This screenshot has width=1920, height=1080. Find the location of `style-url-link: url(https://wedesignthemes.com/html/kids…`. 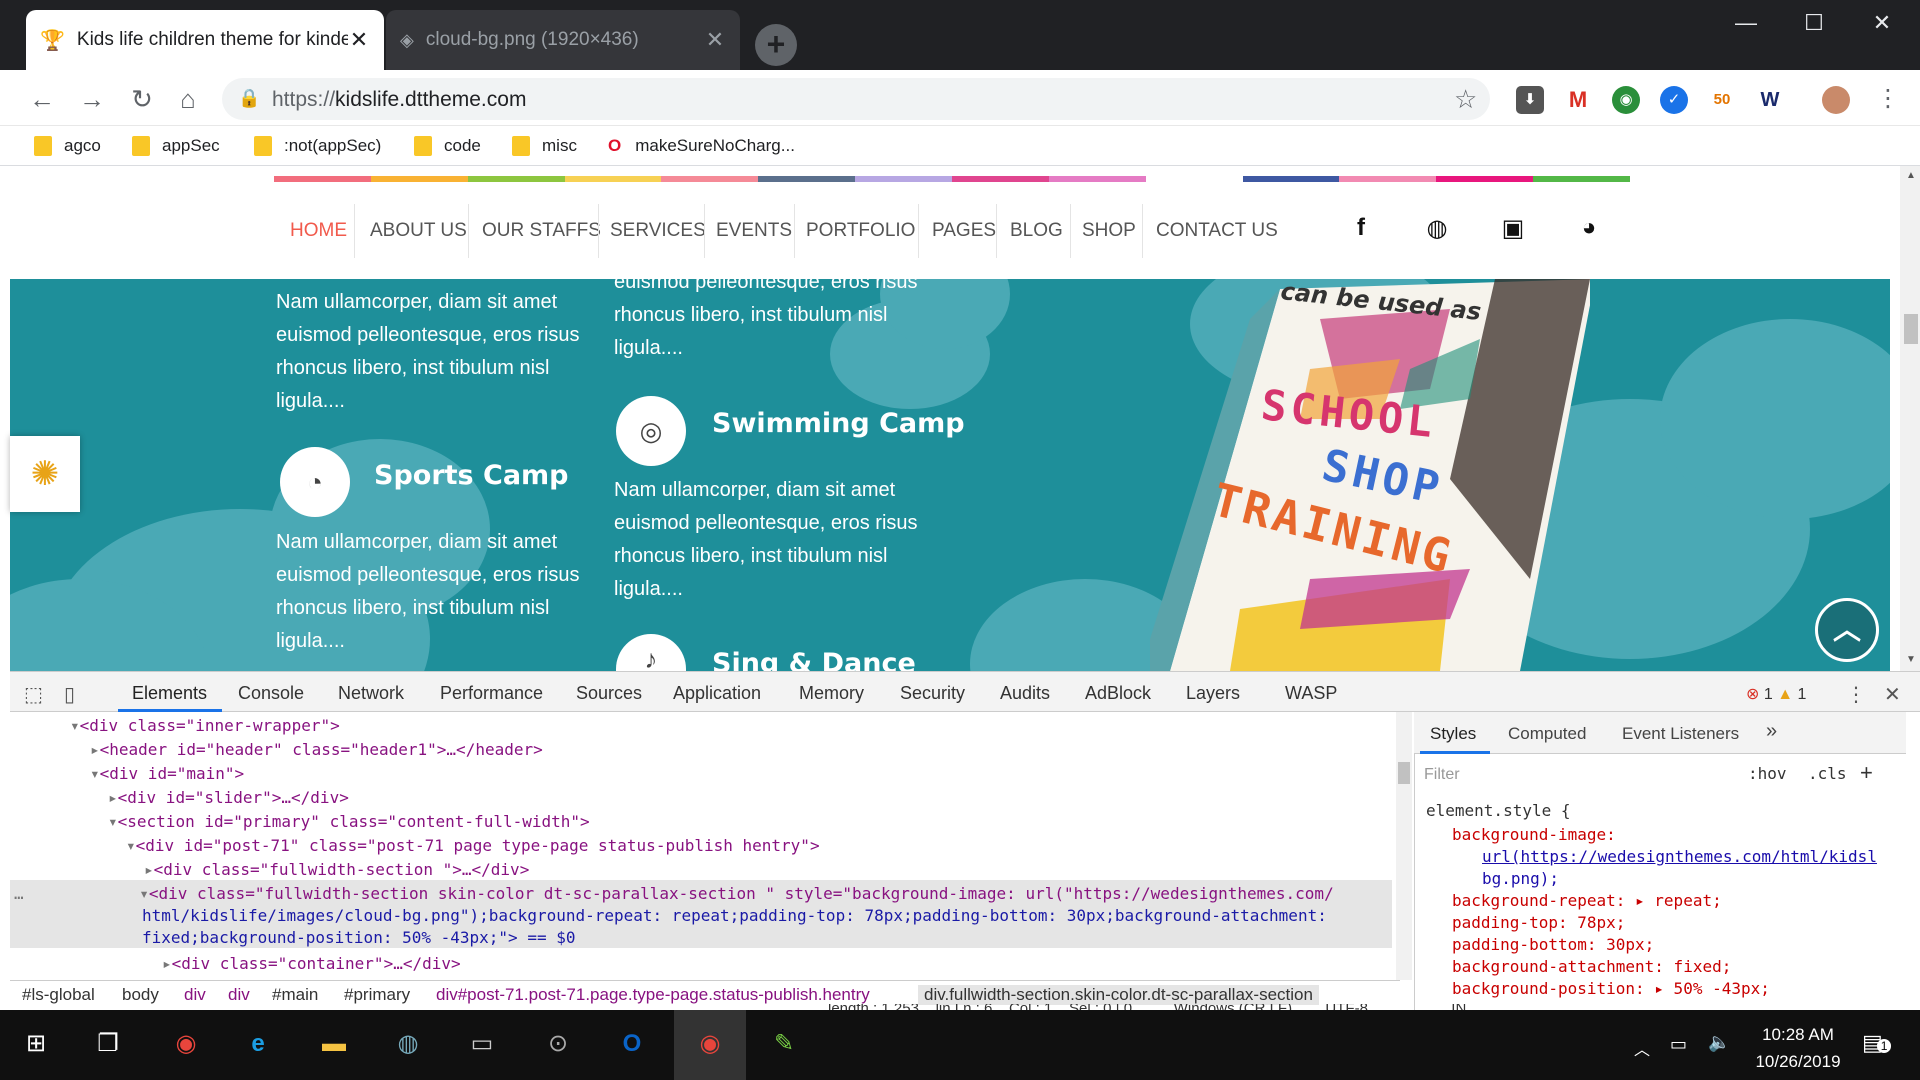

style-url-link: url(https://wedesignthemes.com/html/kids… is located at coordinates (1679, 857).